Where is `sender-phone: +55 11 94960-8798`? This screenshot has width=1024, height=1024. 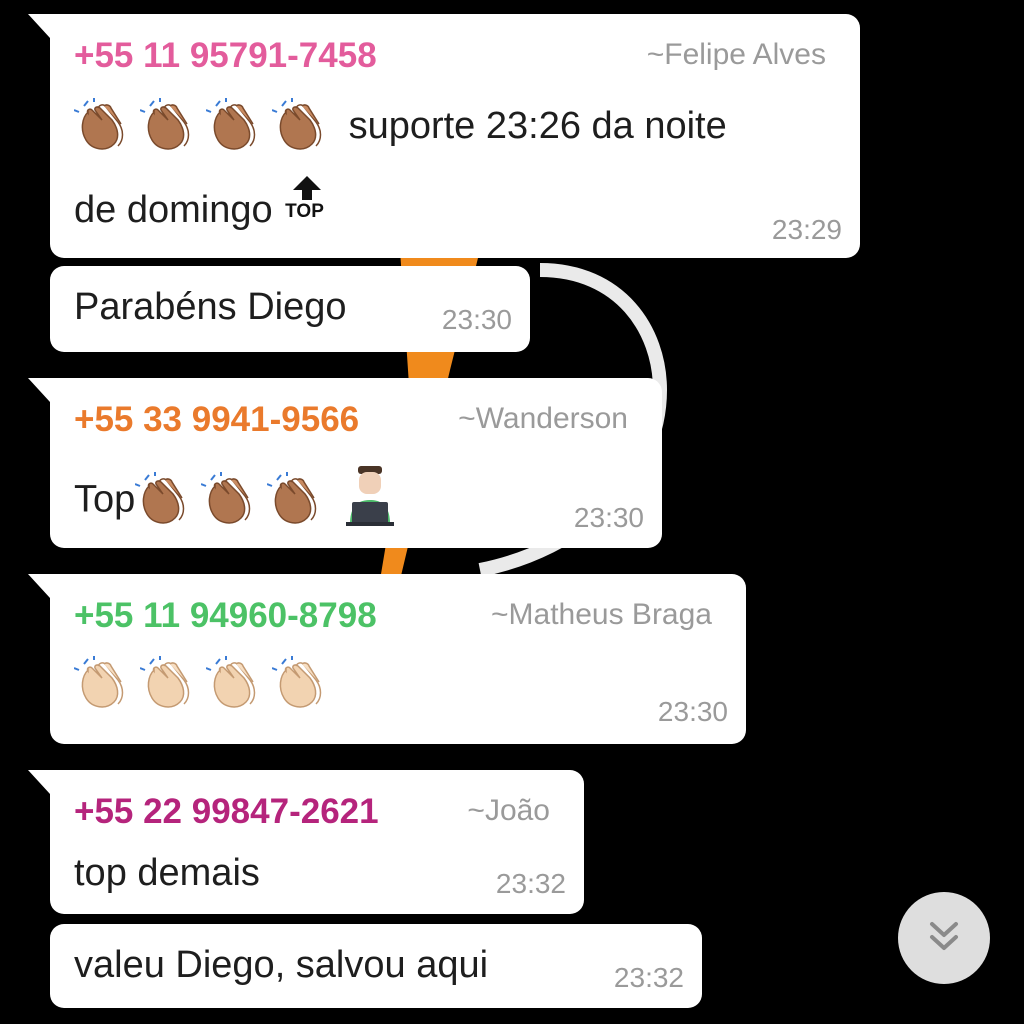 sender-phone: +55 11 94960-8798 is located at coordinates (225, 616).